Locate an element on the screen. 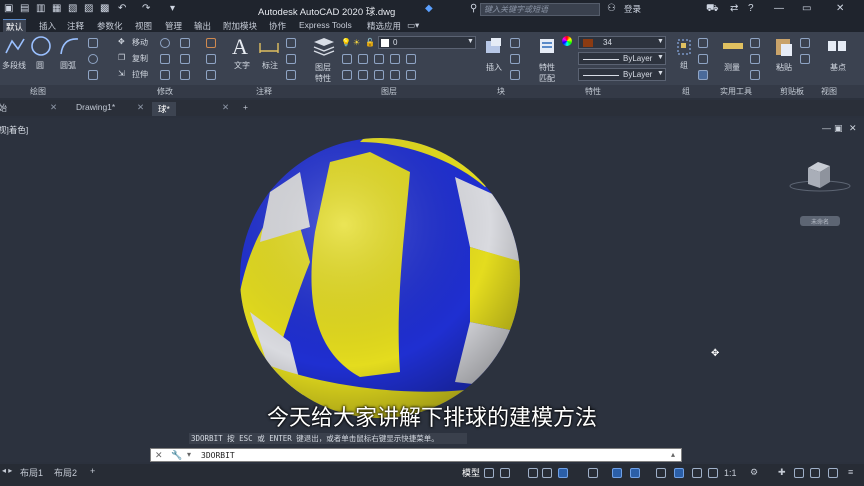 This screenshot has width=864, height=486. quick-access-dropdown-icon: ▾ is located at coordinates (172, 8).